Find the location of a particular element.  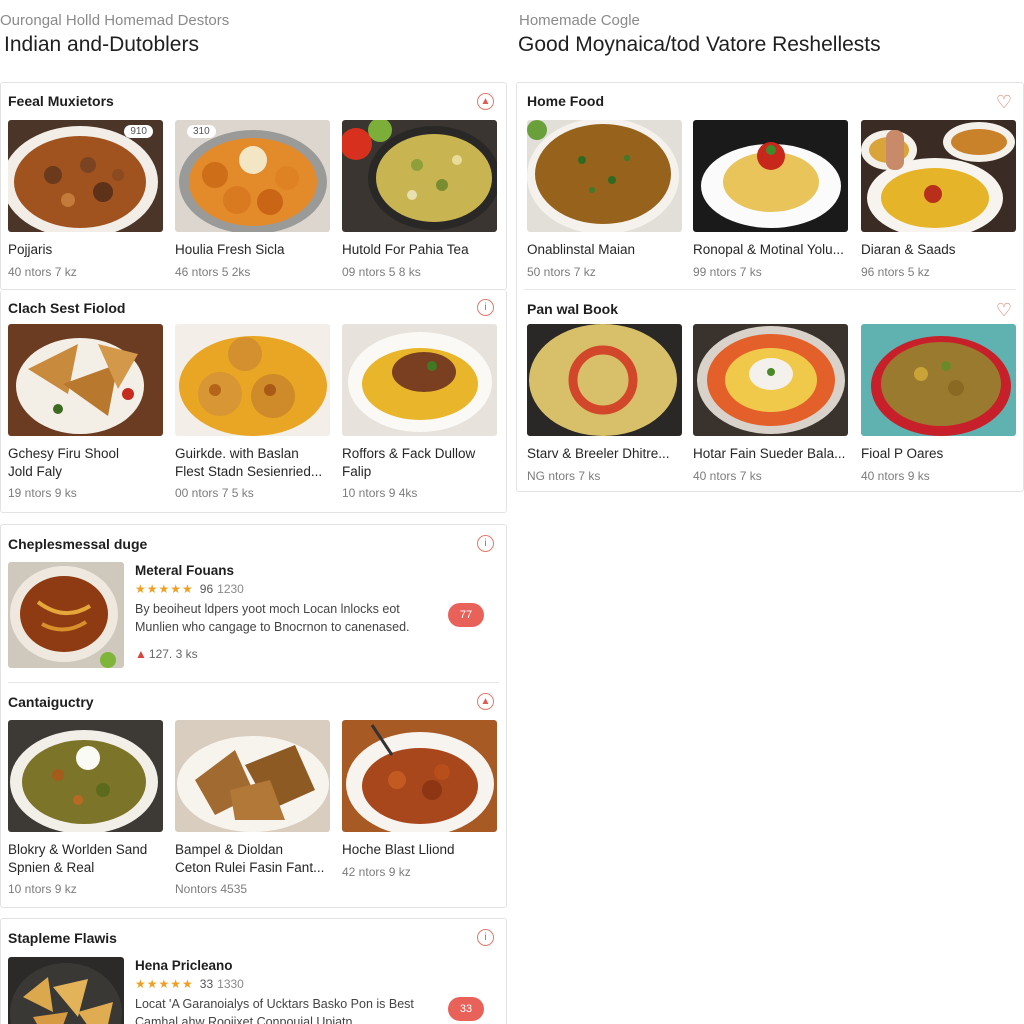

recipe-name-line2: Jold Faly is located at coordinates (35, 471).